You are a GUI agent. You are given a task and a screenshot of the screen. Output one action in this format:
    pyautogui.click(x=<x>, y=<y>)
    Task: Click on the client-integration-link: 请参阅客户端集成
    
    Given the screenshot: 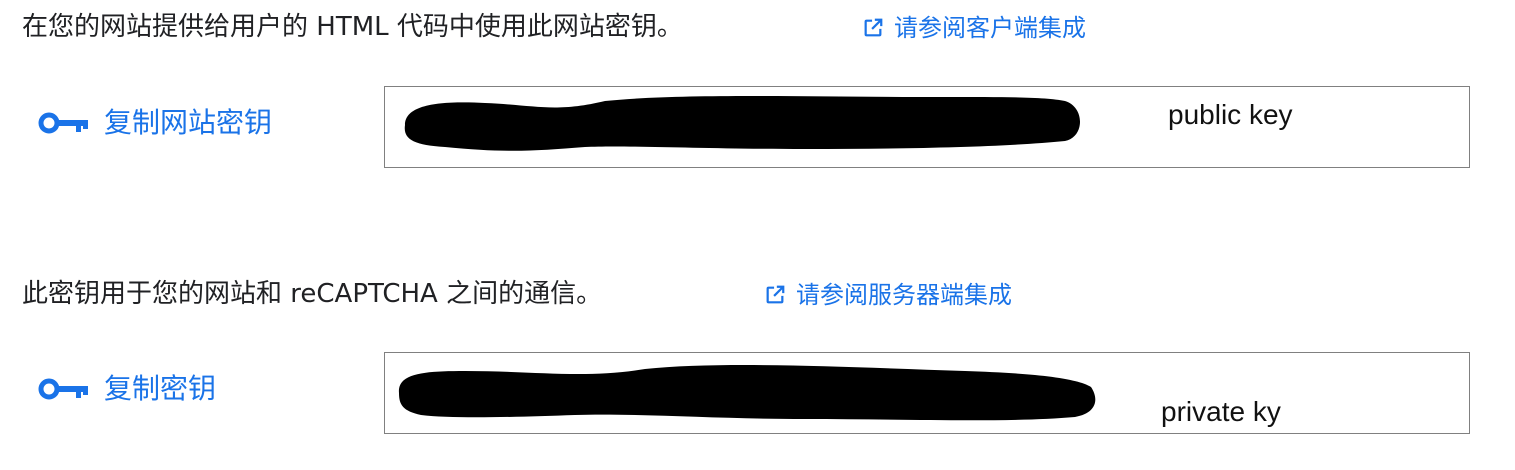 What is the action you would take?
    pyautogui.click(x=974, y=28)
    